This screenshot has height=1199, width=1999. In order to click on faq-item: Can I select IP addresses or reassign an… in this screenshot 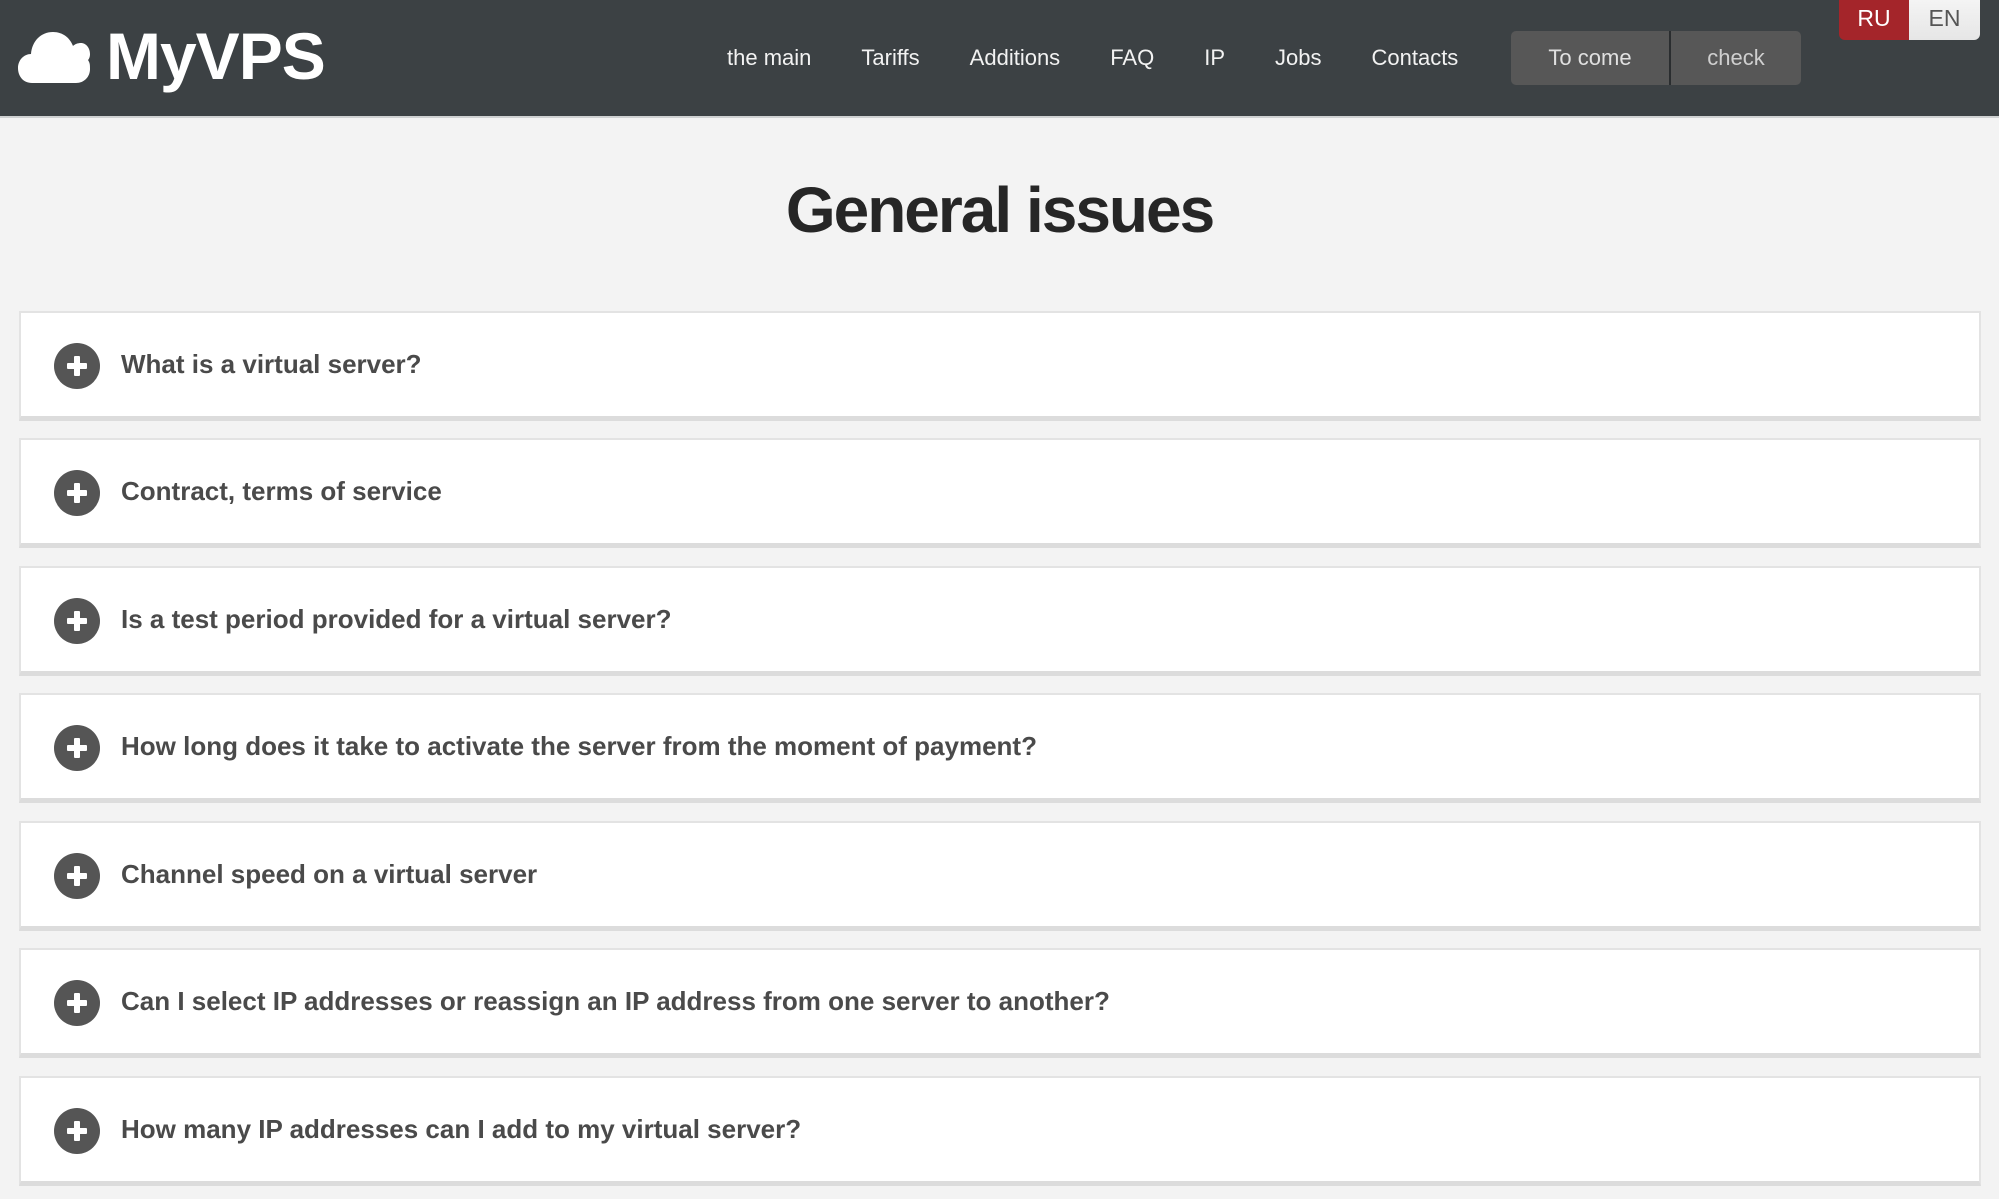, I will do `click(1000, 1003)`.